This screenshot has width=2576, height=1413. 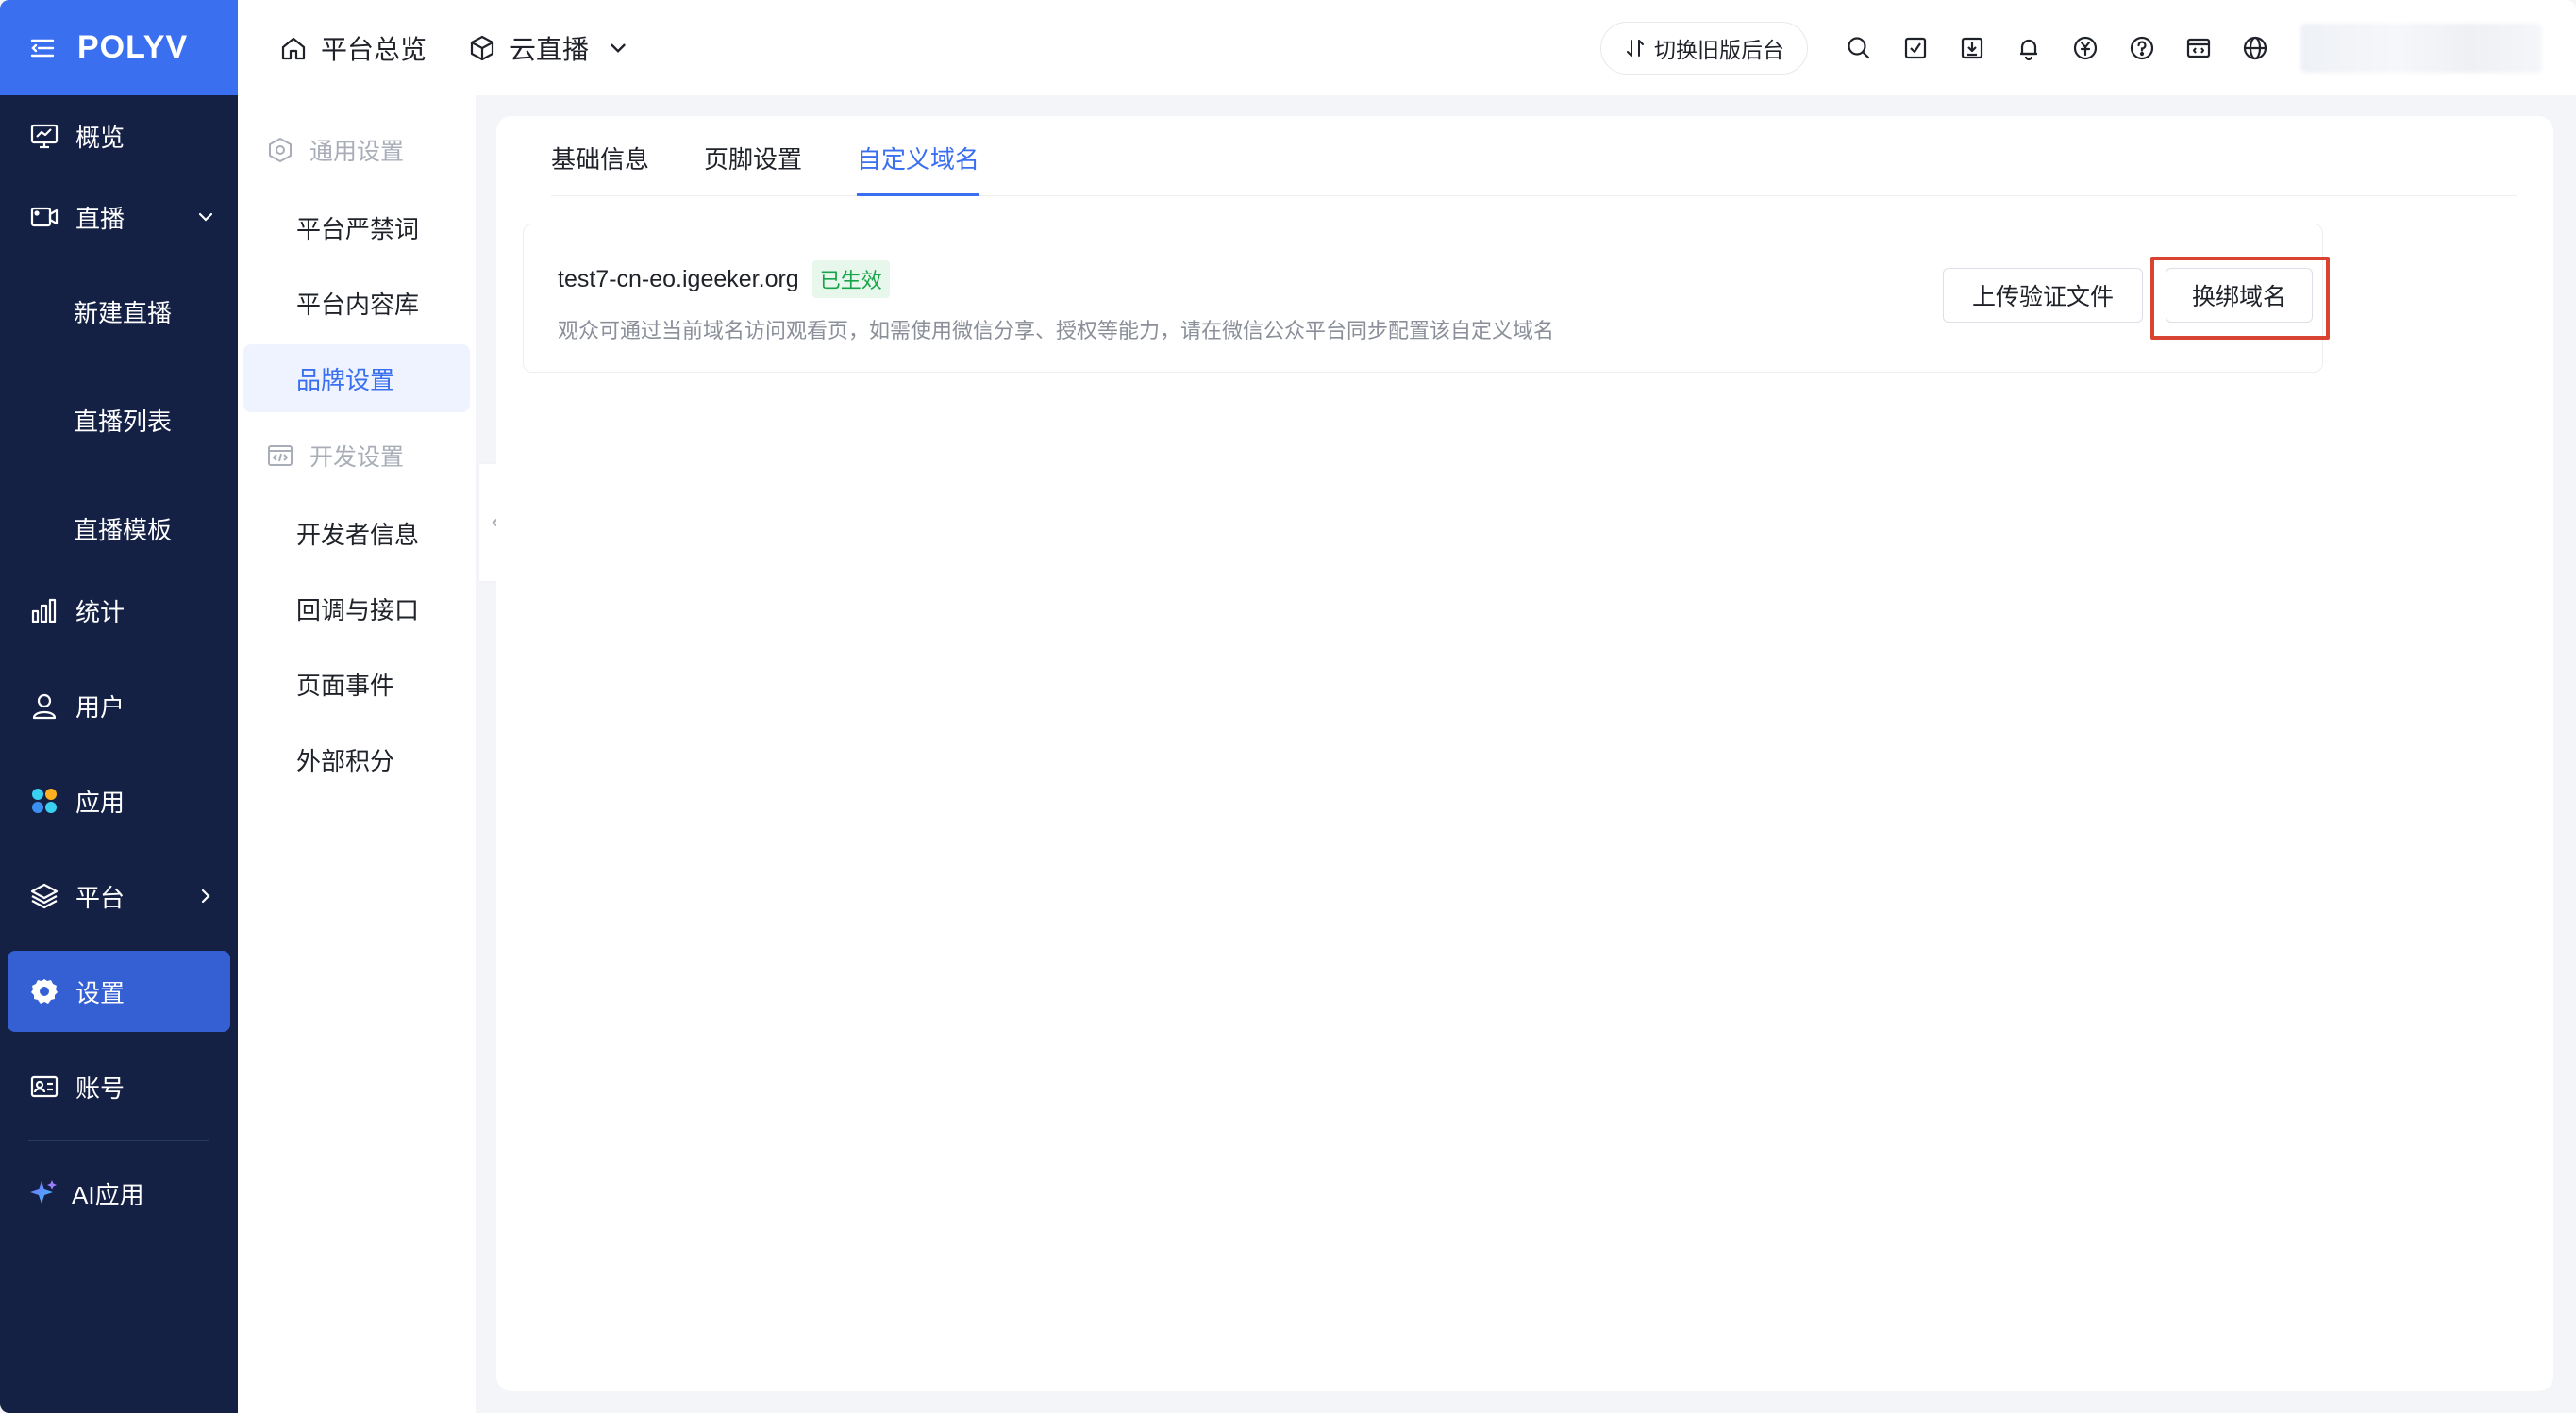 I want to click on sidebar-item-platform: 平台, so click(x=119, y=896).